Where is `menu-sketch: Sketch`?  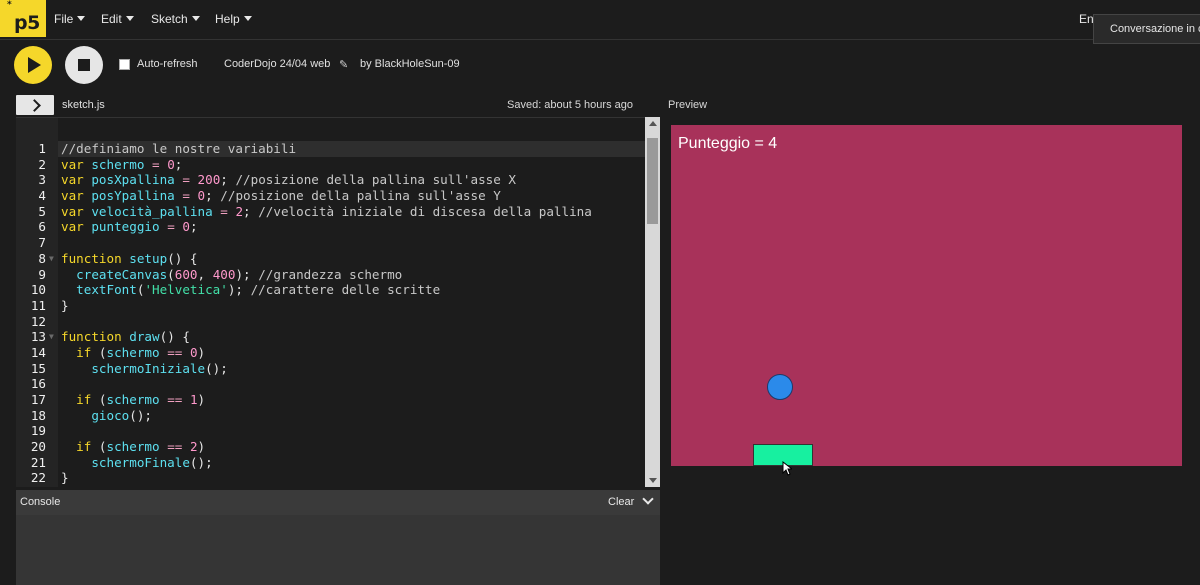
menu-sketch: Sketch is located at coordinates (175, 19).